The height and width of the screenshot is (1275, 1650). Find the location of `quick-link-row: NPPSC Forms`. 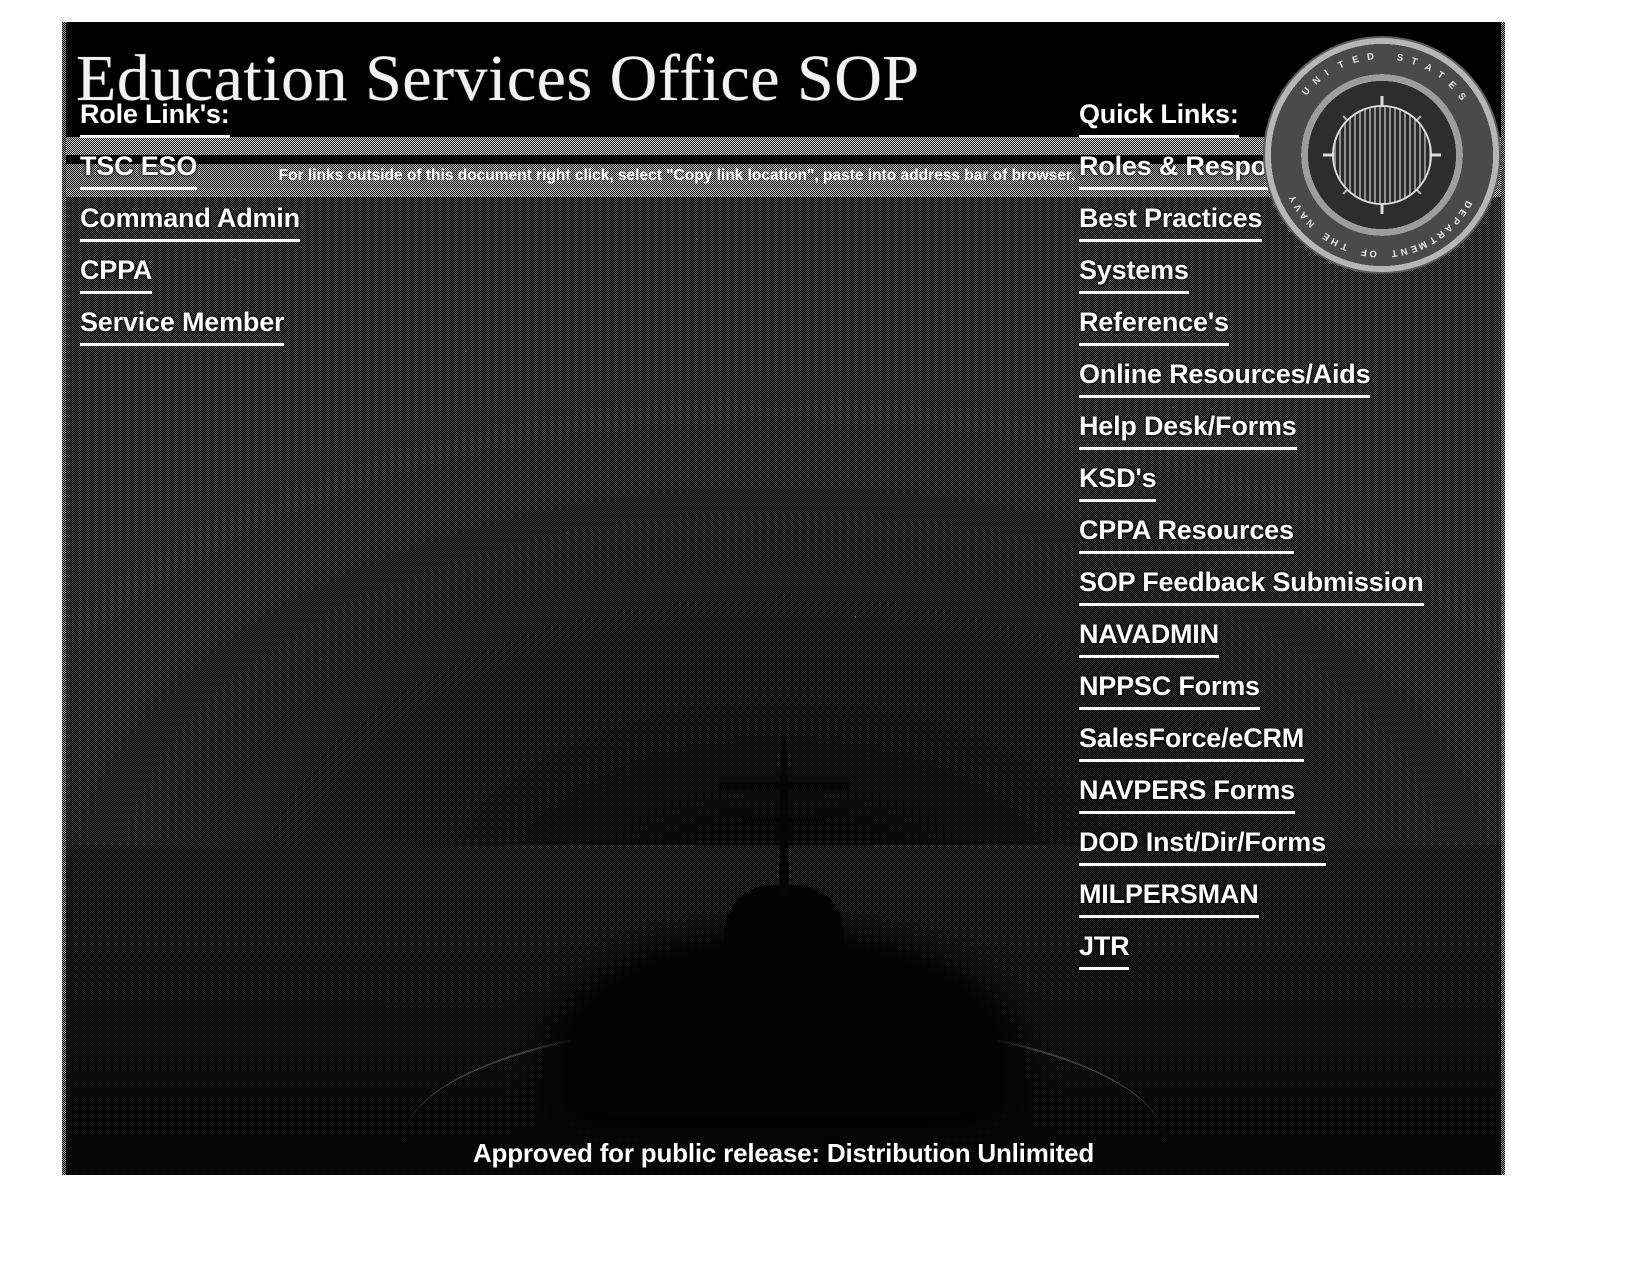

quick-link-row: NPPSC Forms is located at coordinates (1289, 692).